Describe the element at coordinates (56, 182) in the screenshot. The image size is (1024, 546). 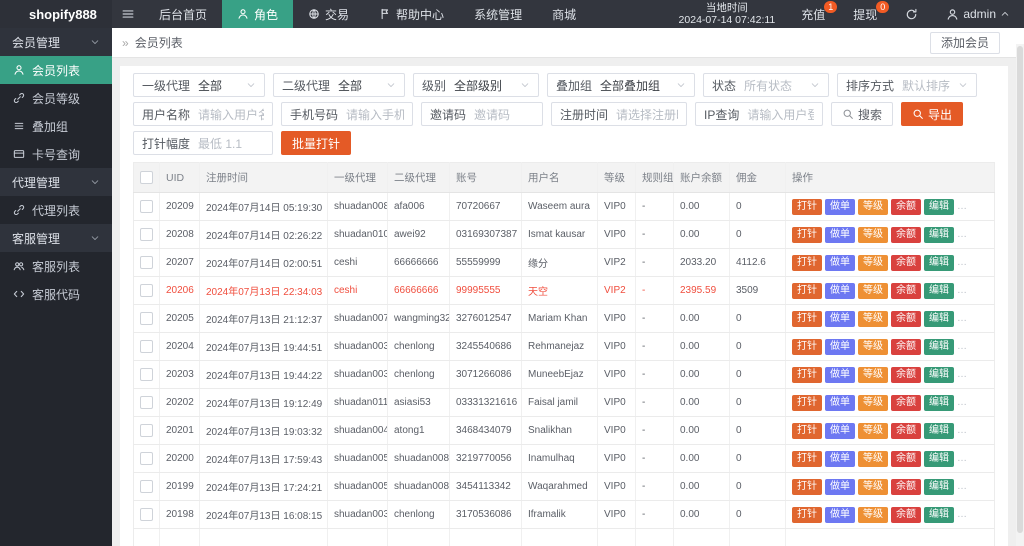
I see `sidebar-group-agent-mgmt: 代理管理` at that location.